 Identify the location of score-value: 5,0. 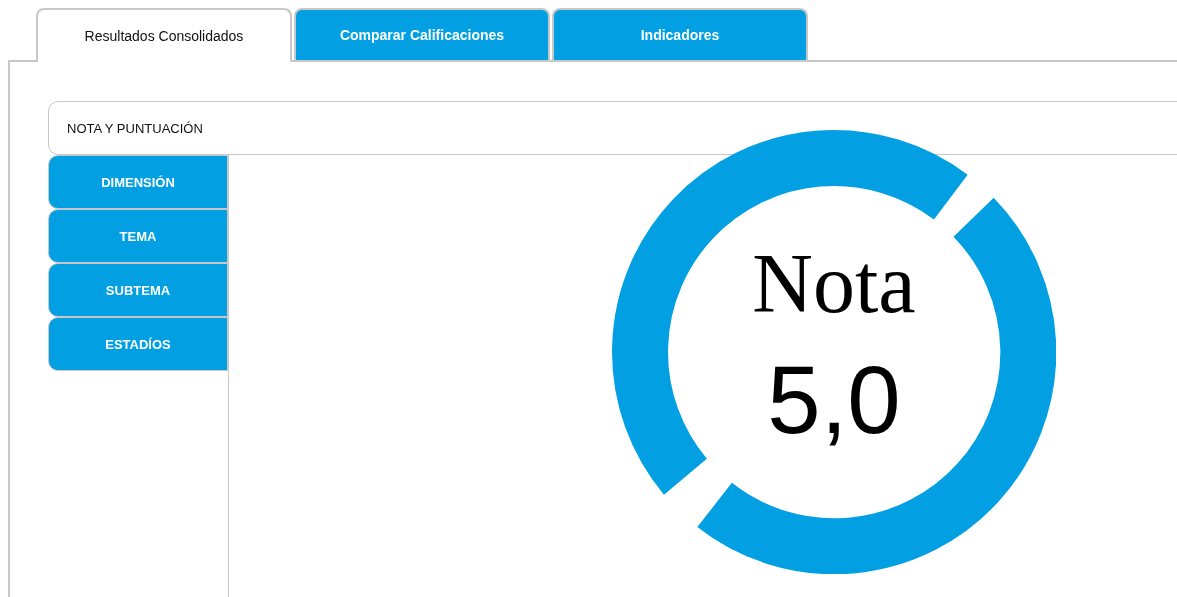
(834, 400).